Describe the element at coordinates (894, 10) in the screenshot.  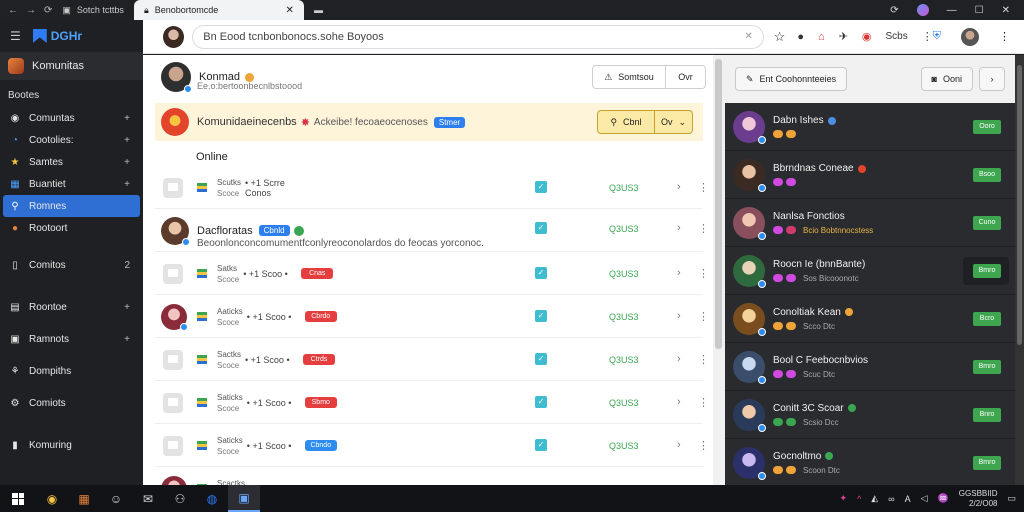
I see `refresh-icon: ⟳` at that location.